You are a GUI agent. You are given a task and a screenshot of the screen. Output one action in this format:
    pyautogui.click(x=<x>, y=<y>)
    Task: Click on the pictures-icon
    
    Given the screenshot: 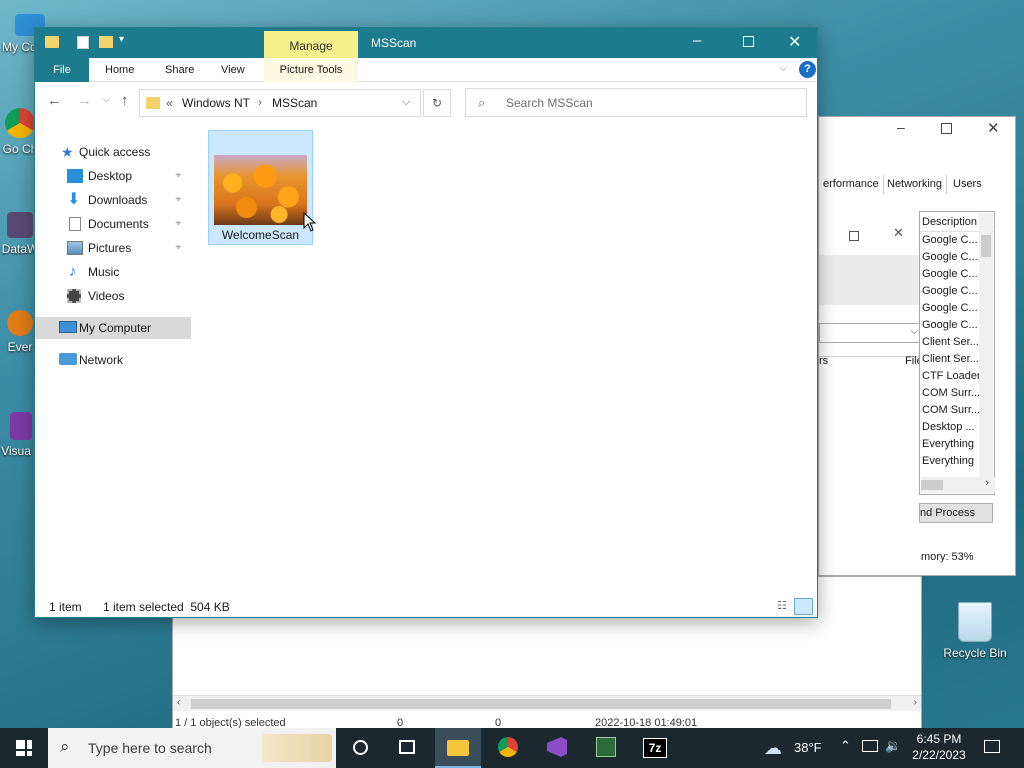 What is the action you would take?
    pyautogui.click(x=75, y=248)
    